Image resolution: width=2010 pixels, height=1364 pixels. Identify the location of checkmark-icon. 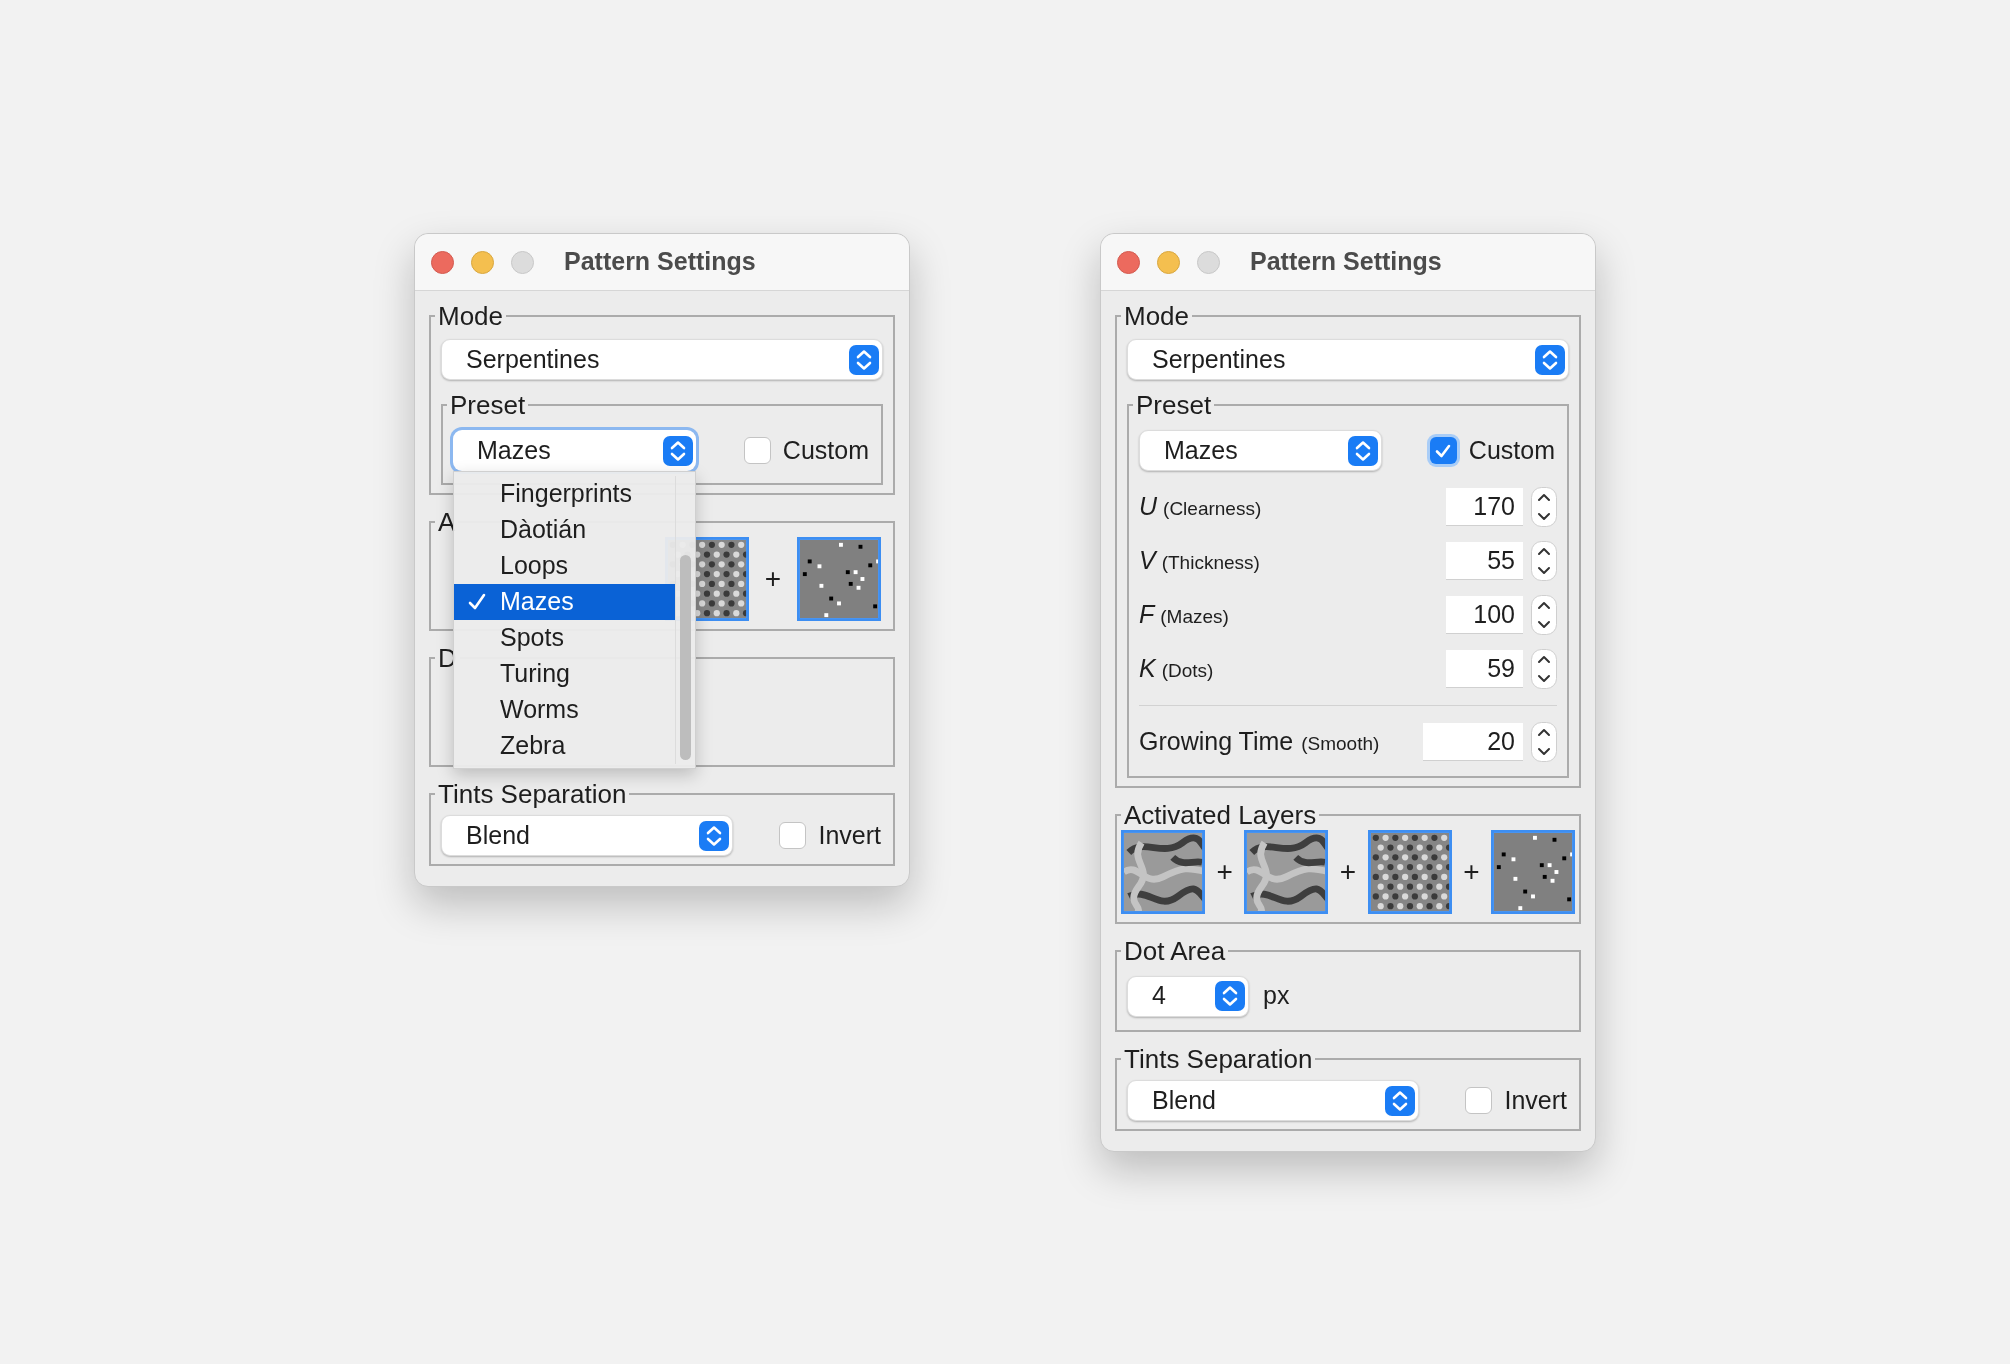
(477, 602).